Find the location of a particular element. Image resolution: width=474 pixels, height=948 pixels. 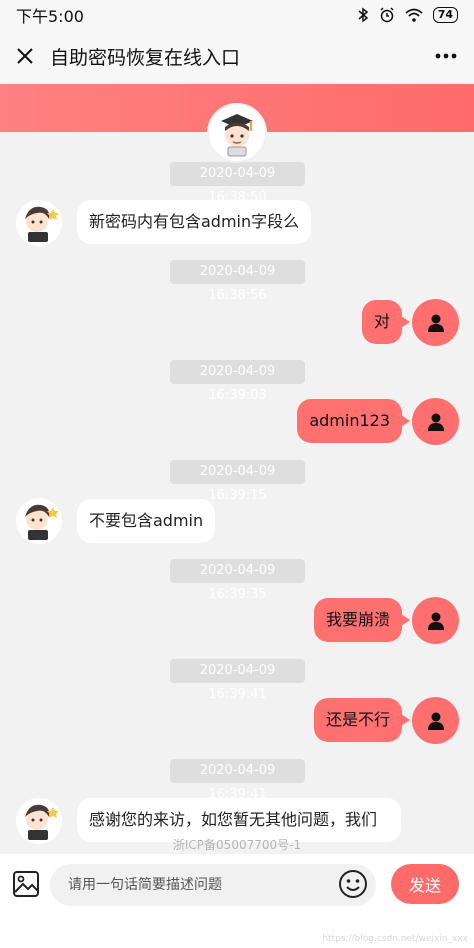

close-button is located at coordinates (25, 56).